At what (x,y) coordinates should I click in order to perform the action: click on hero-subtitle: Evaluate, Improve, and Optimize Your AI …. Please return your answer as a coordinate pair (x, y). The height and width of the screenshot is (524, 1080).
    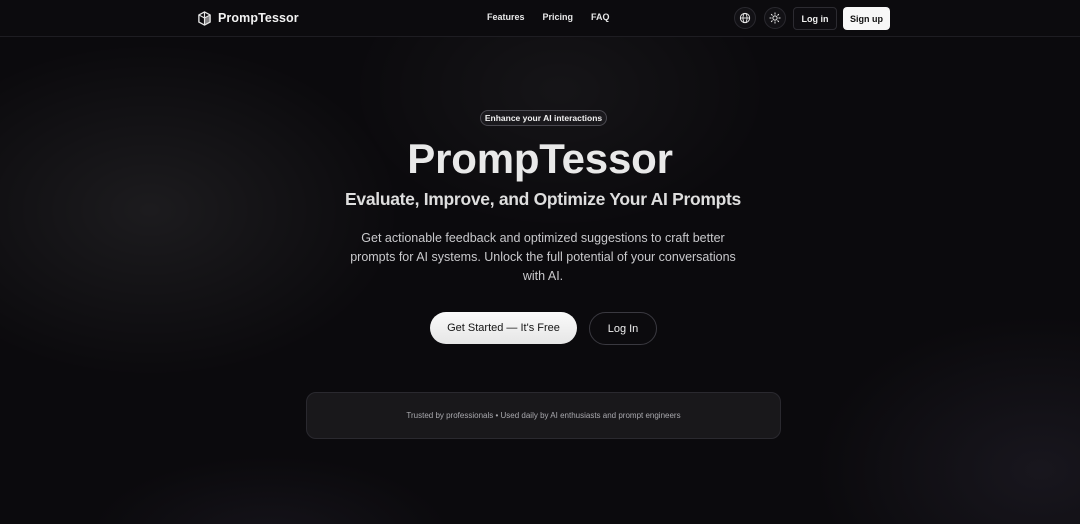
    Looking at the image, I should click on (543, 199).